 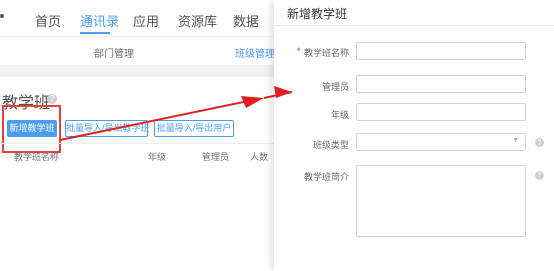 What do you see at coordinates (441, 112) in the screenshot?
I see `grade-input` at bounding box center [441, 112].